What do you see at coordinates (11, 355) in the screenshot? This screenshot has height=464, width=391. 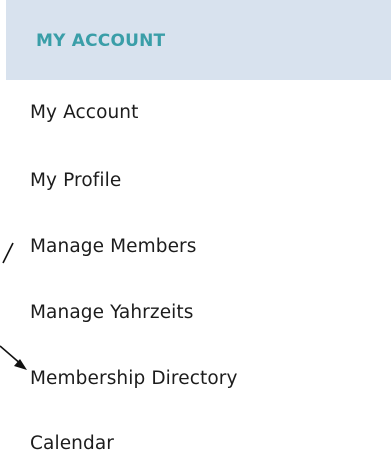 I see `annotation-arrow-shaft` at bounding box center [11, 355].